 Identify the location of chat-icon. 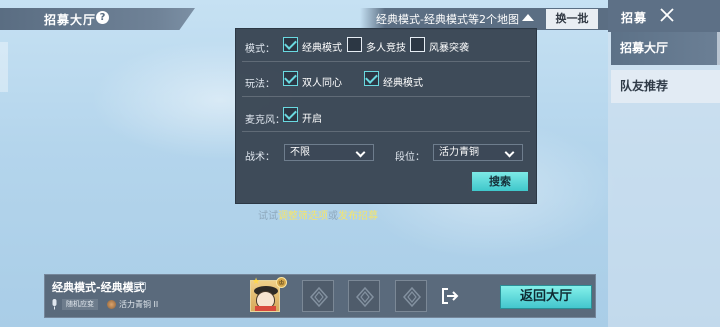
(140, 286).